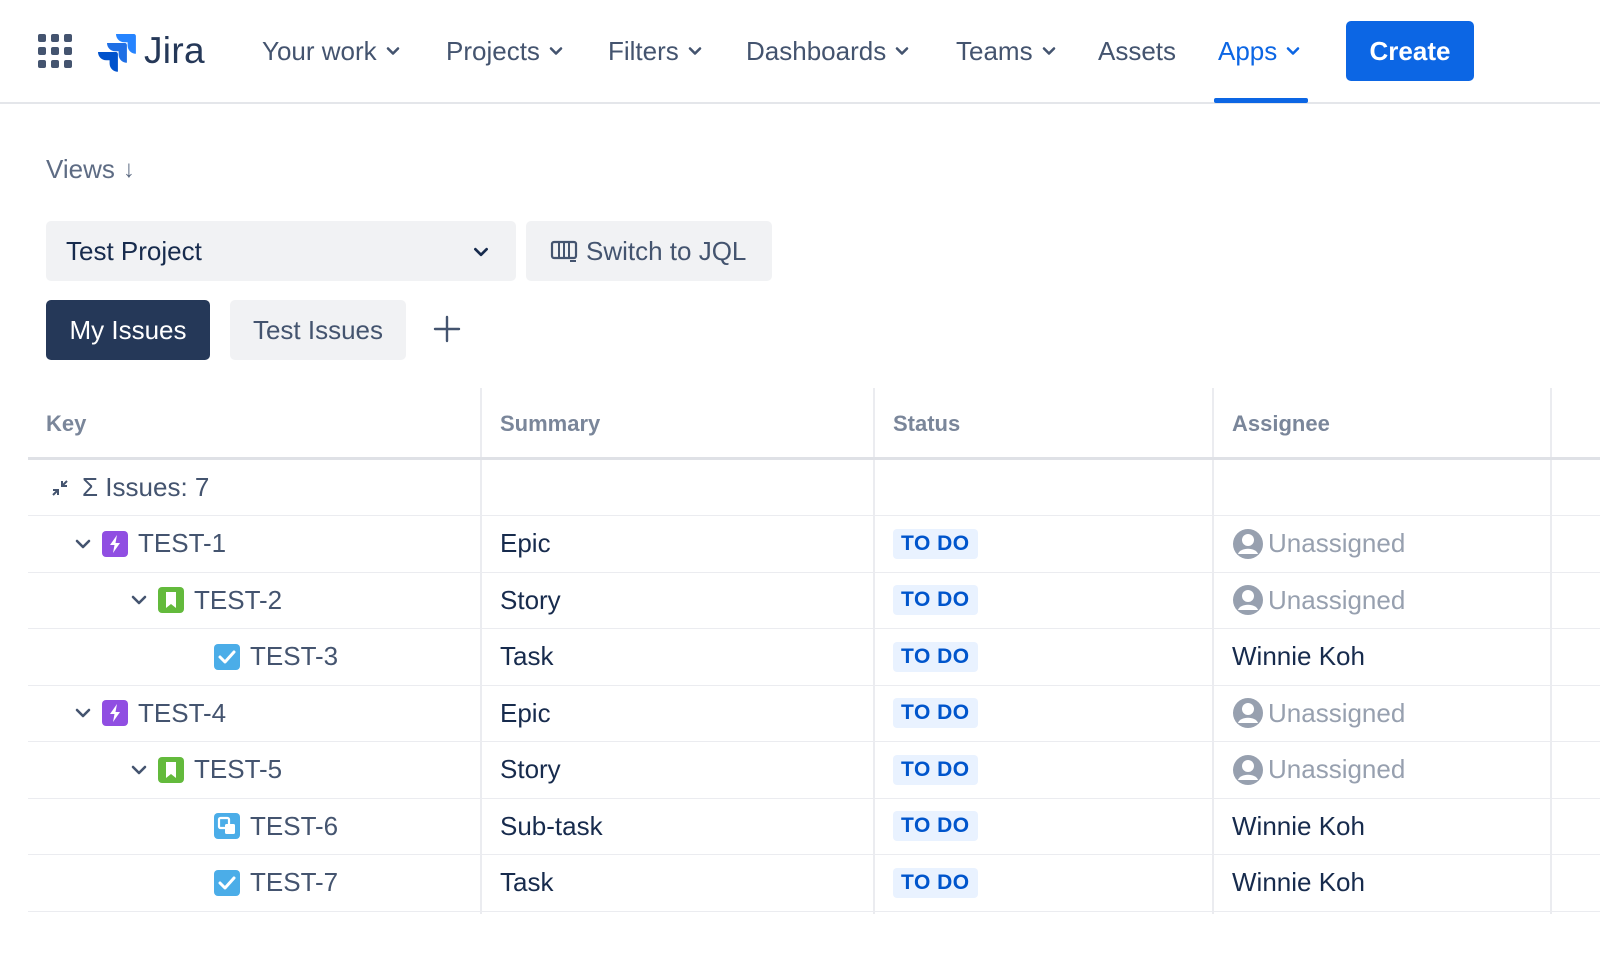  I want to click on table-header: Key Summary Status Assignee, so click(814, 424).